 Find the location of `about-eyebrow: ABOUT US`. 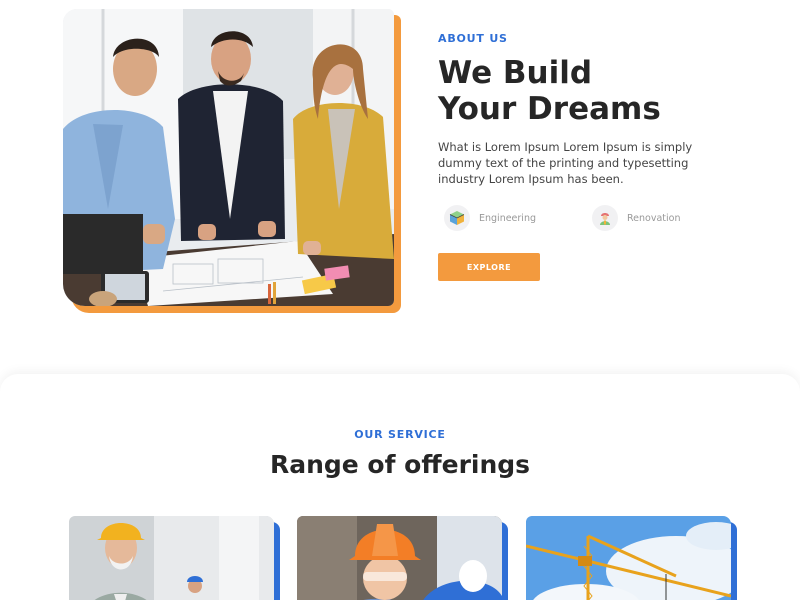

about-eyebrow: ABOUT US is located at coordinates (473, 38).